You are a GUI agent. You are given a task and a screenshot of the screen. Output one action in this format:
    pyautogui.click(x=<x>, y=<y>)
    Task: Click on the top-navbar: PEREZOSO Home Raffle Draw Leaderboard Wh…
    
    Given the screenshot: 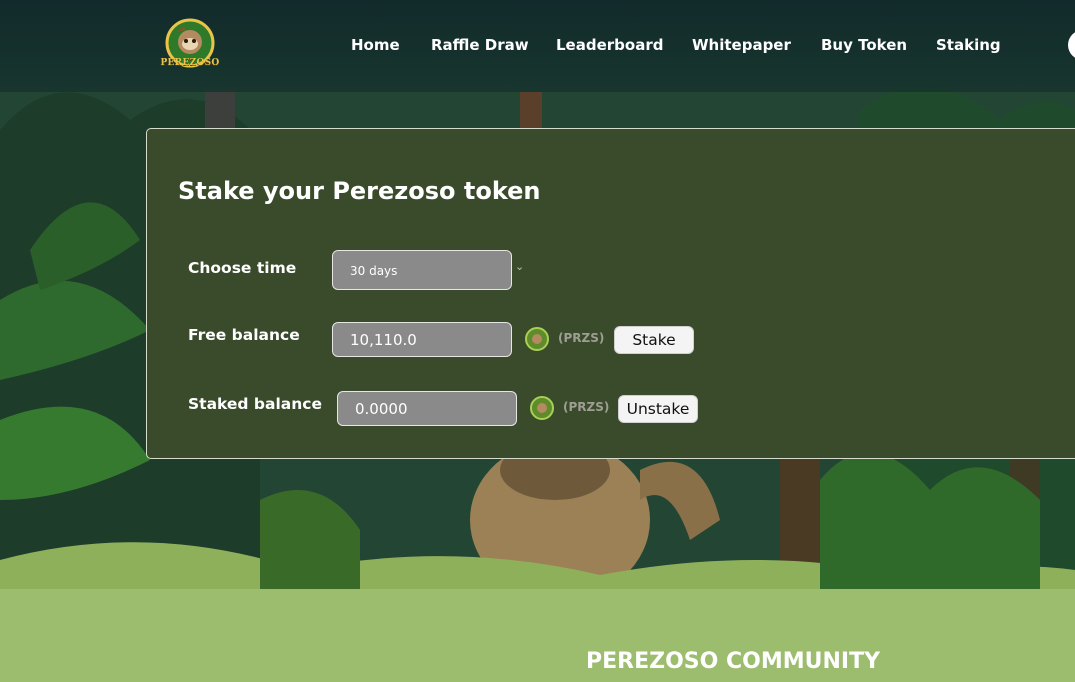 What is the action you would take?
    pyautogui.click(x=537, y=46)
    